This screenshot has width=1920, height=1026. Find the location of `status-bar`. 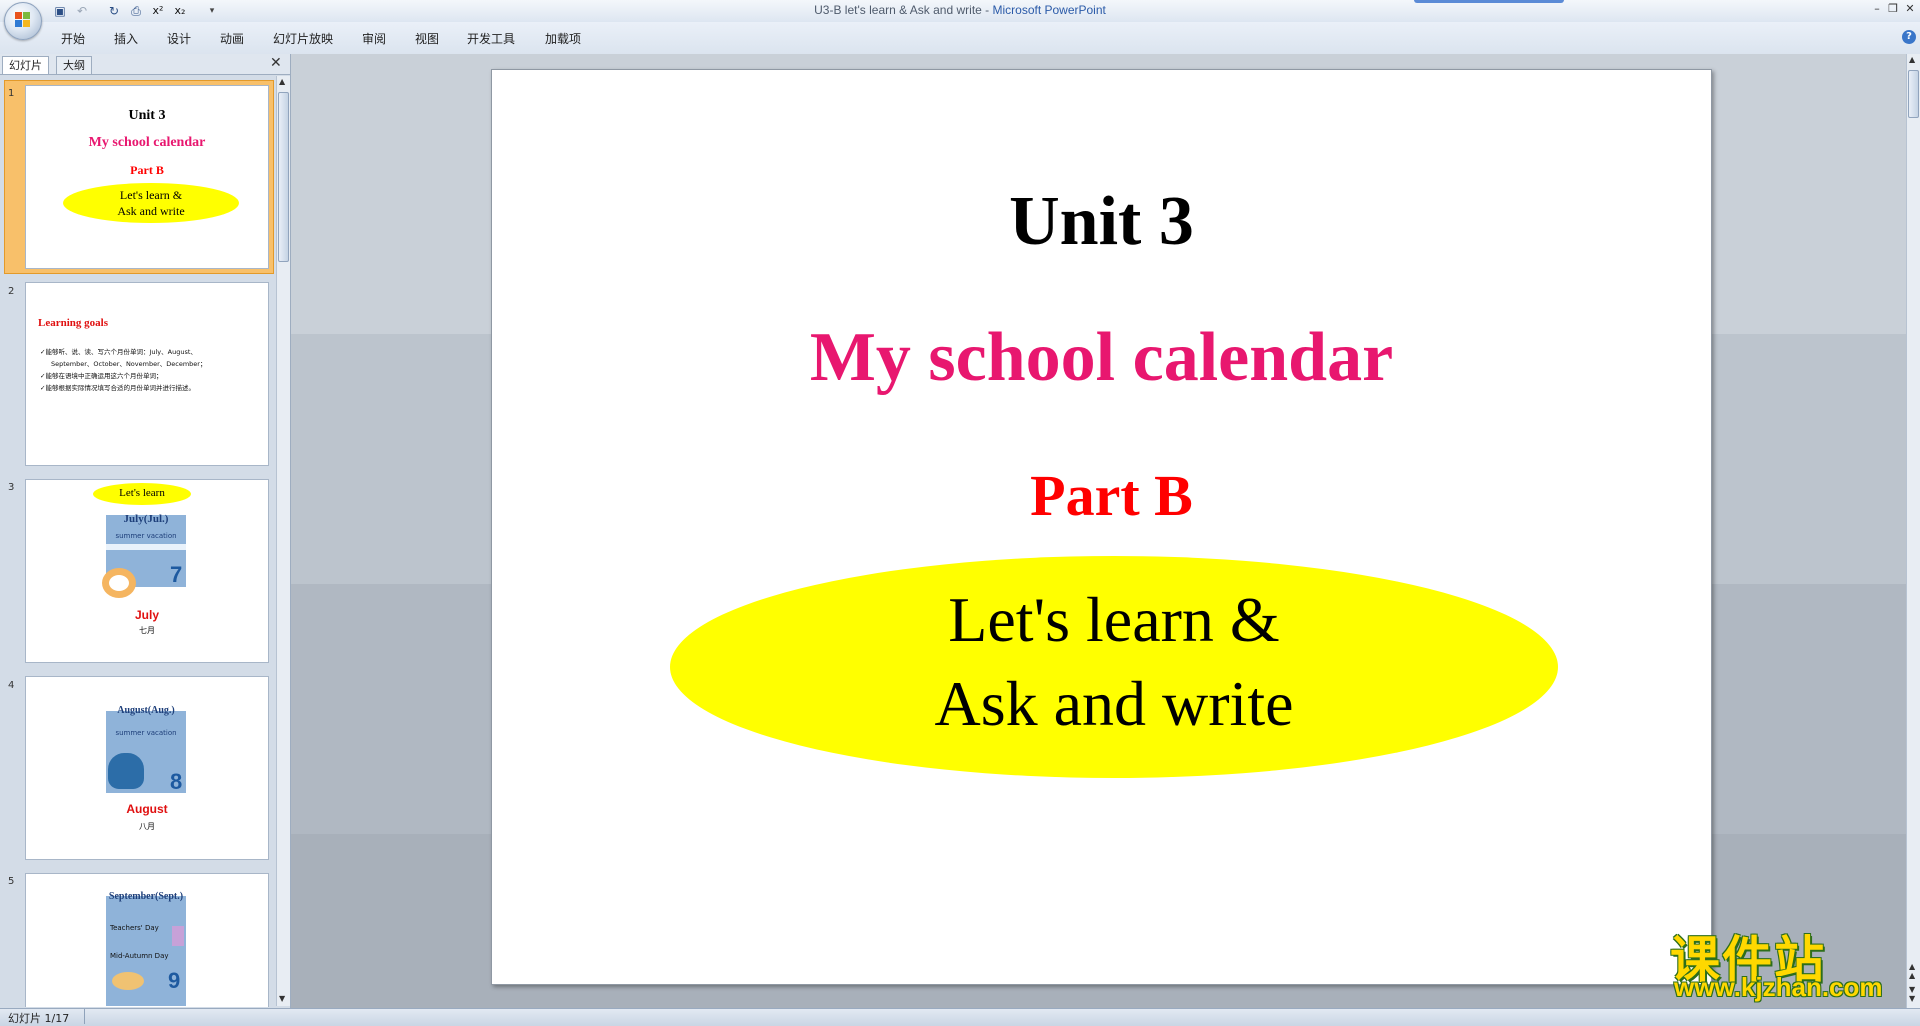

status-bar is located at coordinates (960, 1017).